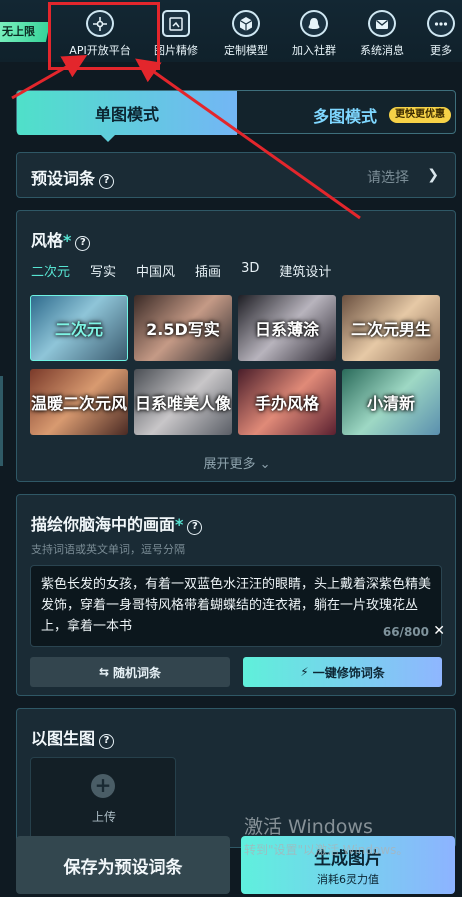  Describe the element at coordinates (155, 270) in the screenshot. I see `style-tab-chinese: 中国风` at that location.